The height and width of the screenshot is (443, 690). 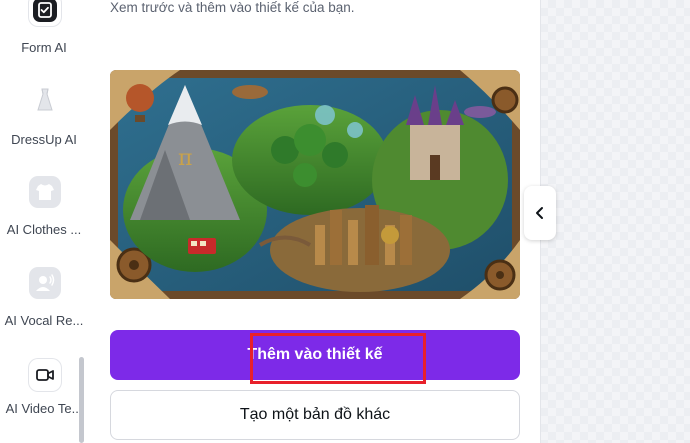 I want to click on create-another-map-button: Tạo một bản đồ khác, so click(x=315, y=415).